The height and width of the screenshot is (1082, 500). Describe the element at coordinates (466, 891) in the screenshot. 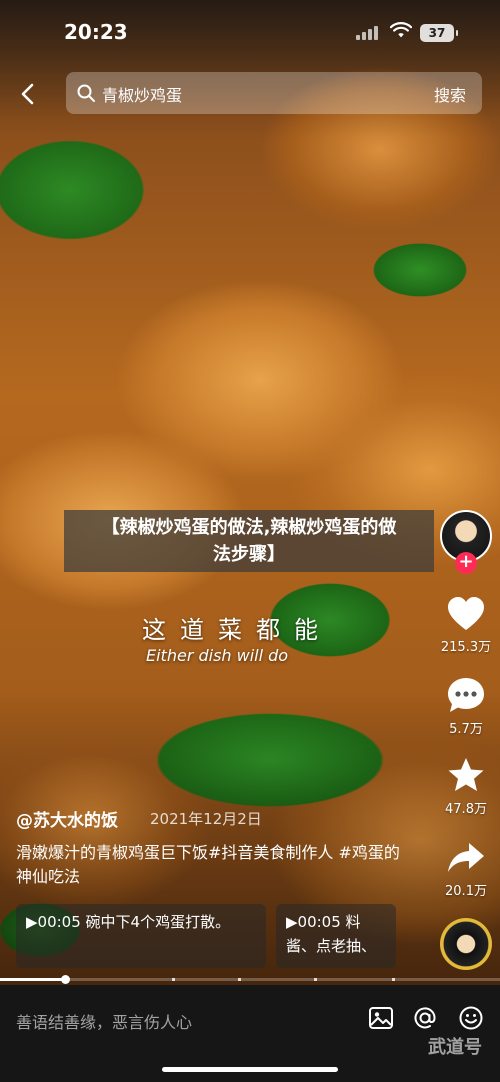

I see `share-count: 20.1万` at that location.